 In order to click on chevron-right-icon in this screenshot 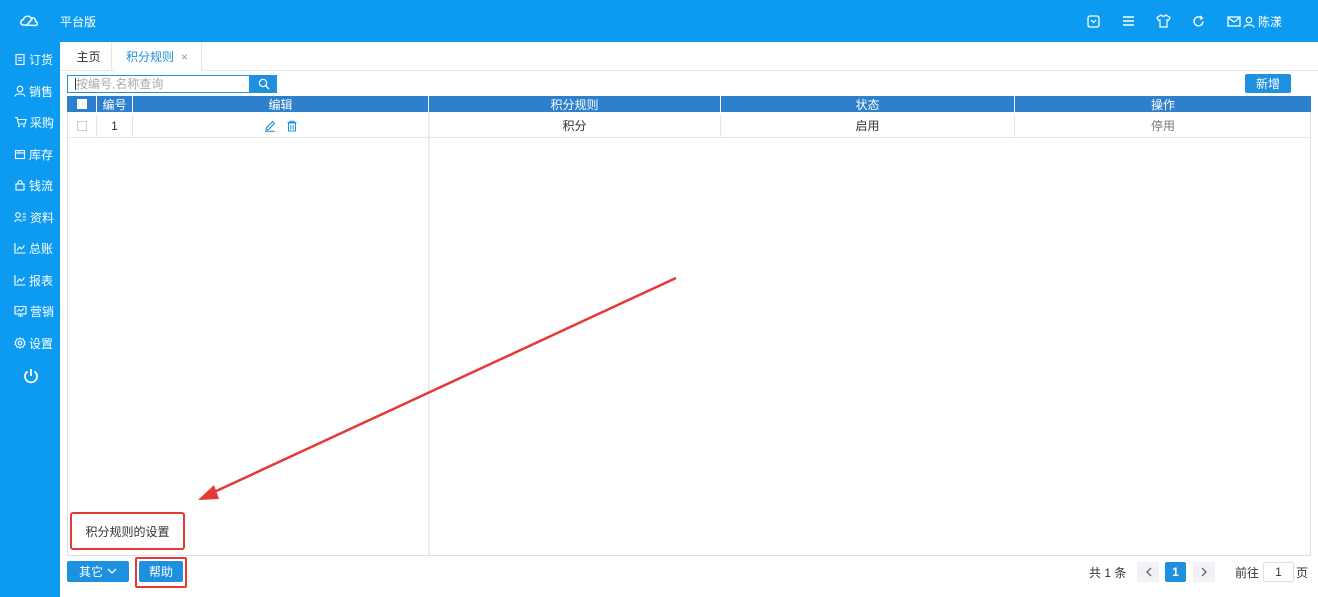, I will do `click(1204, 572)`.